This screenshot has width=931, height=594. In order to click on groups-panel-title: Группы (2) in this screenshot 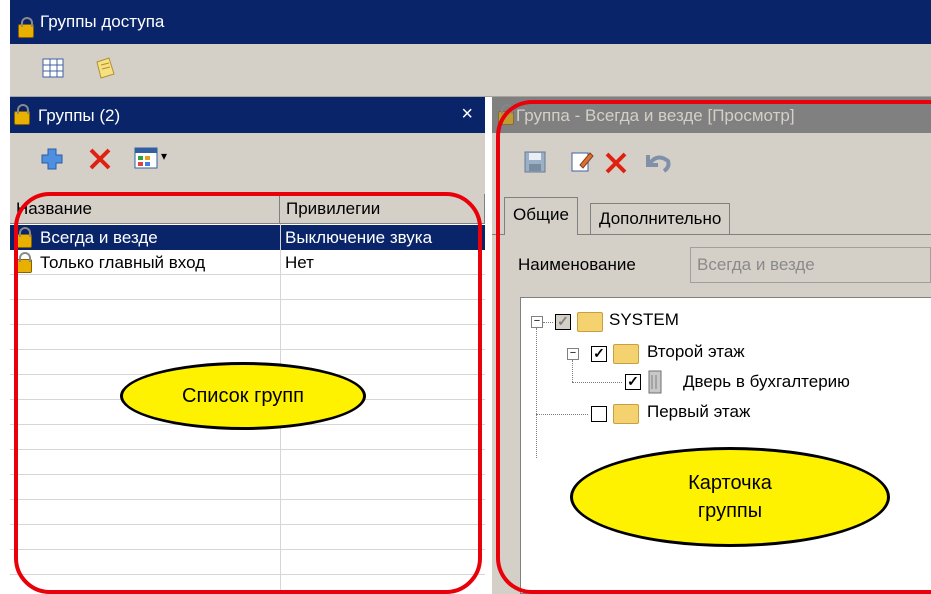, I will do `click(79, 115)`.